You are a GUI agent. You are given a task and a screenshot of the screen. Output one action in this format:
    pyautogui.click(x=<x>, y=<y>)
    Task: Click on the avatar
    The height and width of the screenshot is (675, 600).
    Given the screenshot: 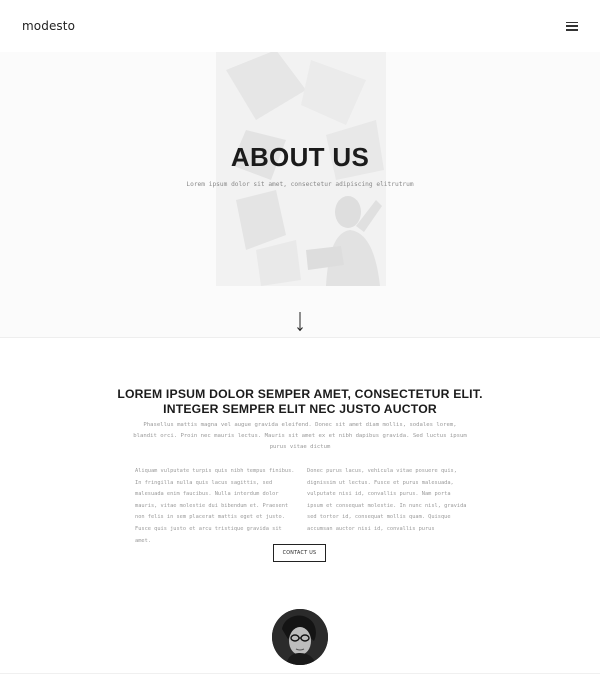 What is the action you would take?
    pyautogui.click(x=300, y=637)
    